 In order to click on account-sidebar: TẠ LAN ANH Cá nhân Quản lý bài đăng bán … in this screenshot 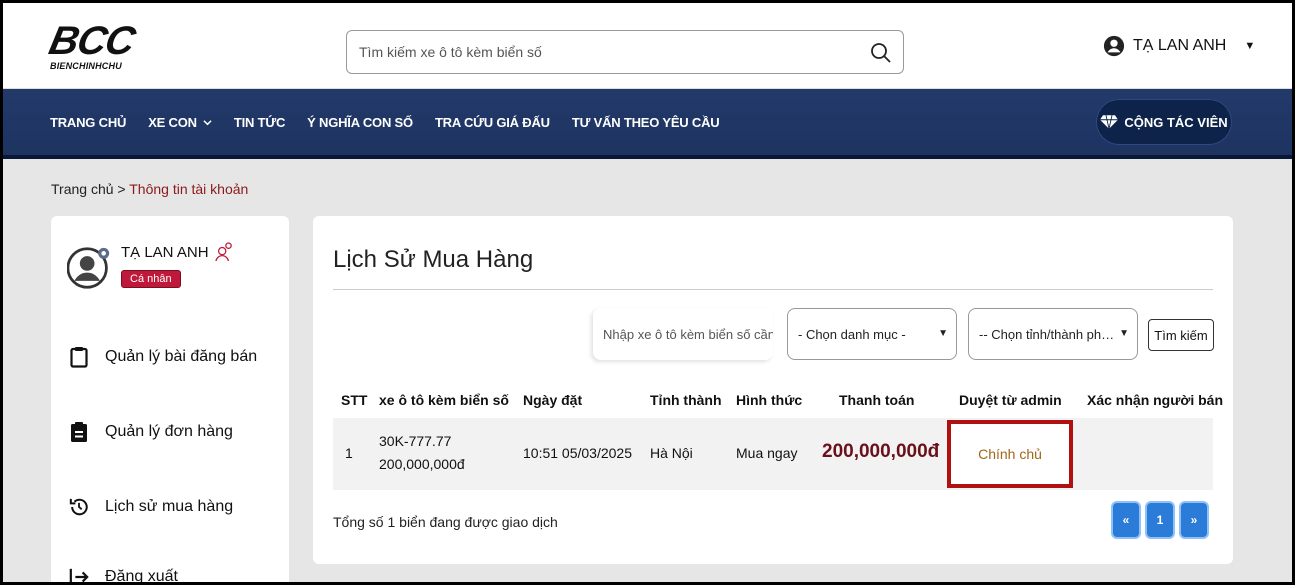, I will do `click(170, 400)`.